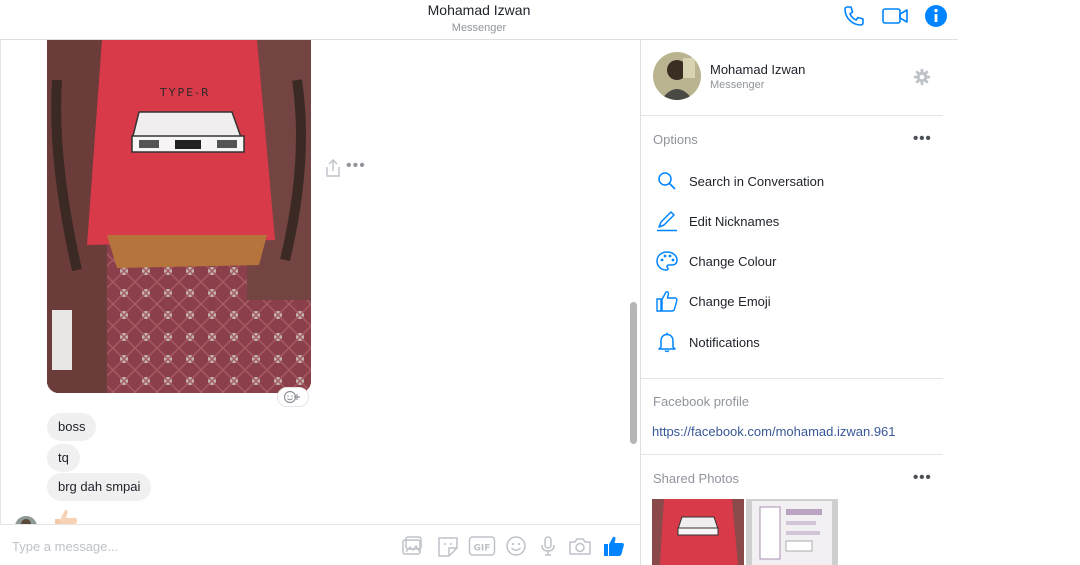 The width and height of the screenshot is (1080, 565). I want to click on facebook-profile-link: https://facebook.com/mohamad.izwan.961, so click(774, 431).